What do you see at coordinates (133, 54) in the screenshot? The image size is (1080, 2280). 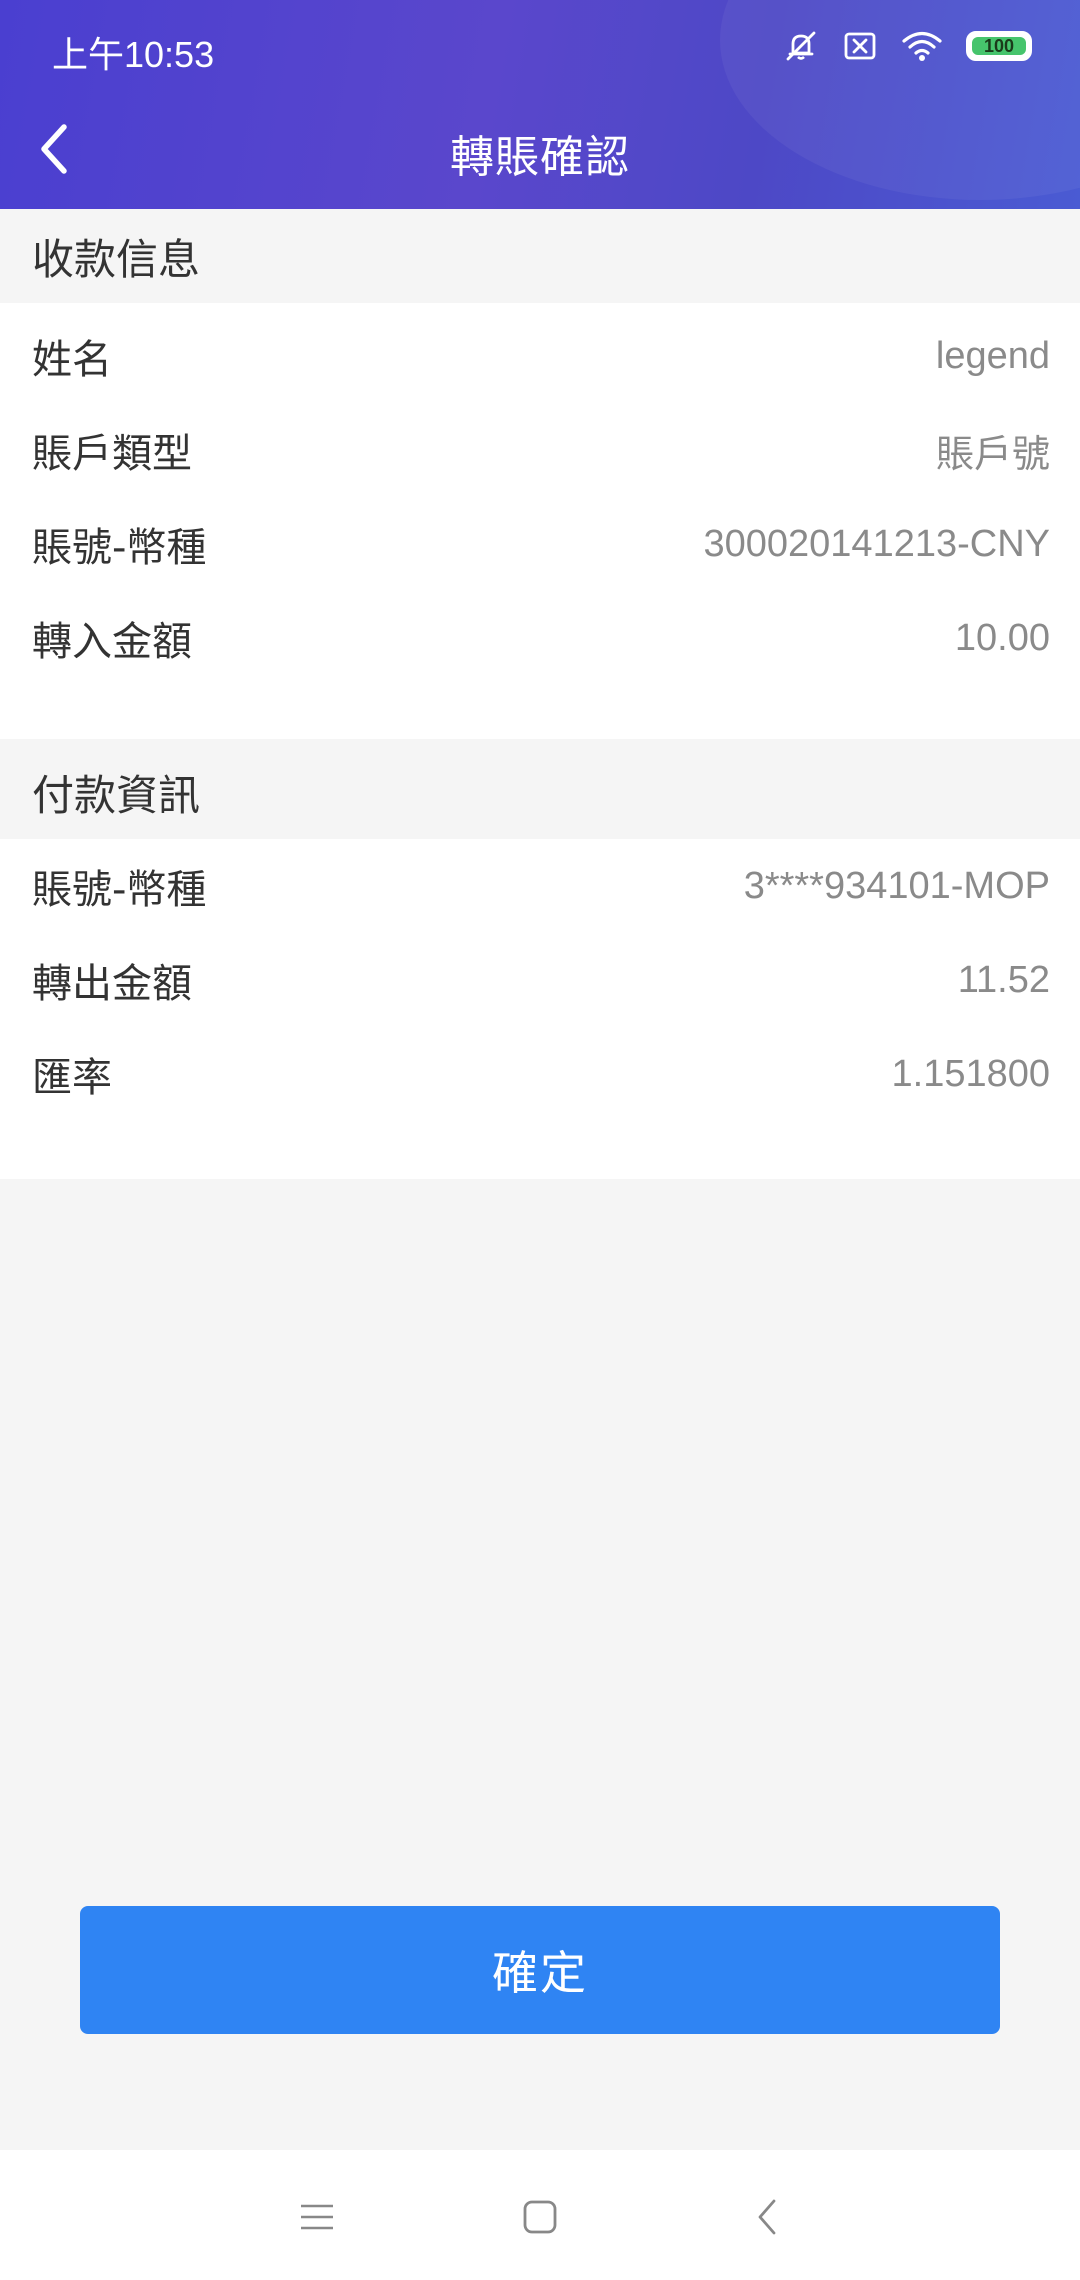 I see `status-time: 上午10:53` at bounding box center [133, 54].